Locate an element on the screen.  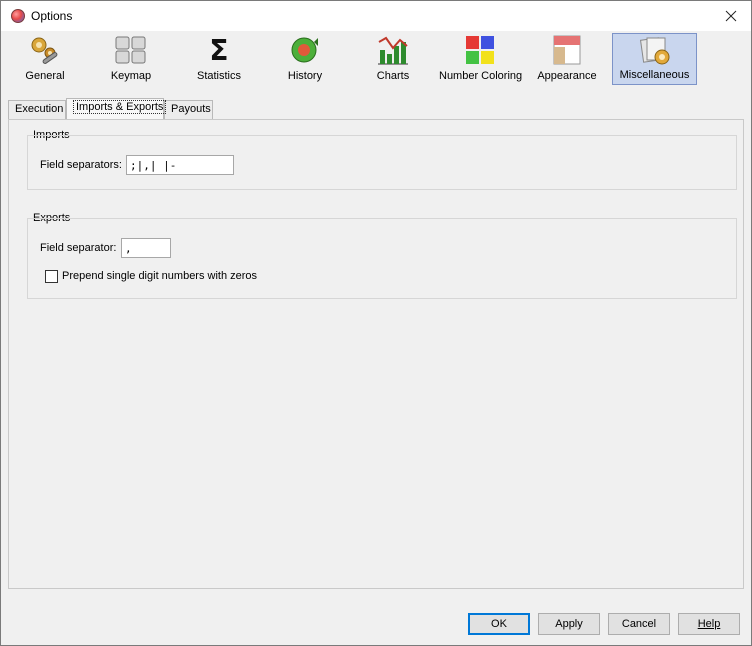
category-keymap: Keymap is located at coordinates (131, 59).